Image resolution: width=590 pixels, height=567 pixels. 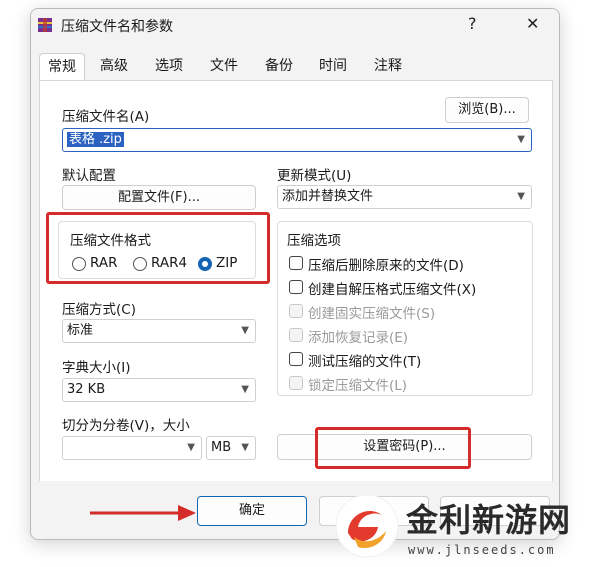 What do you see at coordinates (132, 448) in the screenshot?
I see `split-size-input: ▼` at bounding box center [132, 448].